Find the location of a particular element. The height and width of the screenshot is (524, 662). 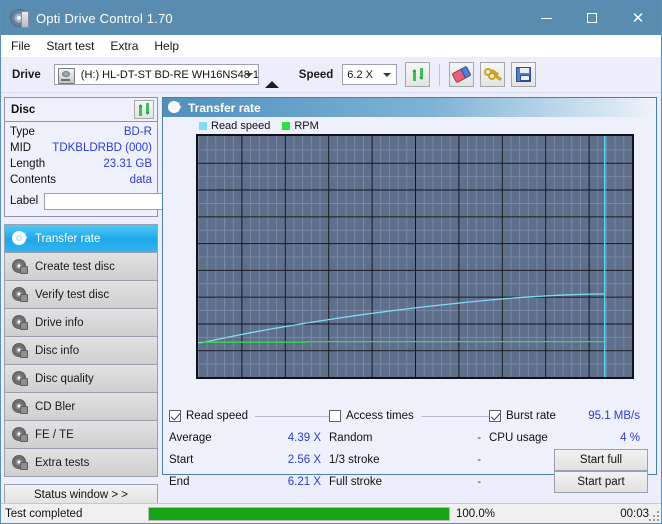

maximize-button is located at coordinates (592, 18).